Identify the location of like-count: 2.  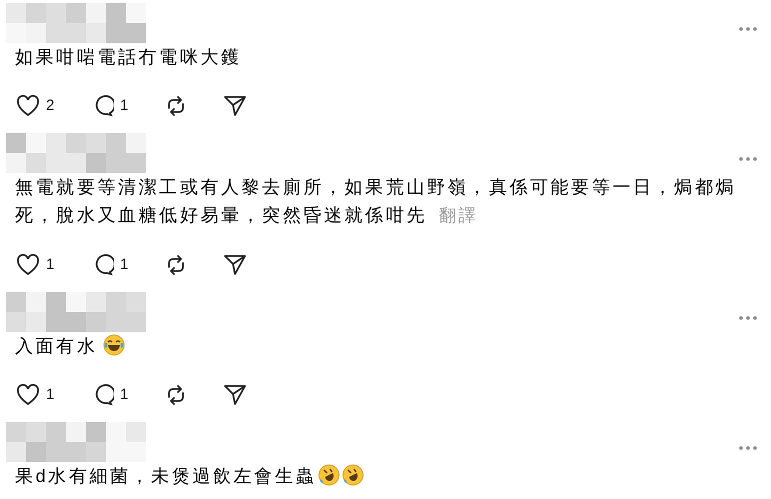
(50, 106).